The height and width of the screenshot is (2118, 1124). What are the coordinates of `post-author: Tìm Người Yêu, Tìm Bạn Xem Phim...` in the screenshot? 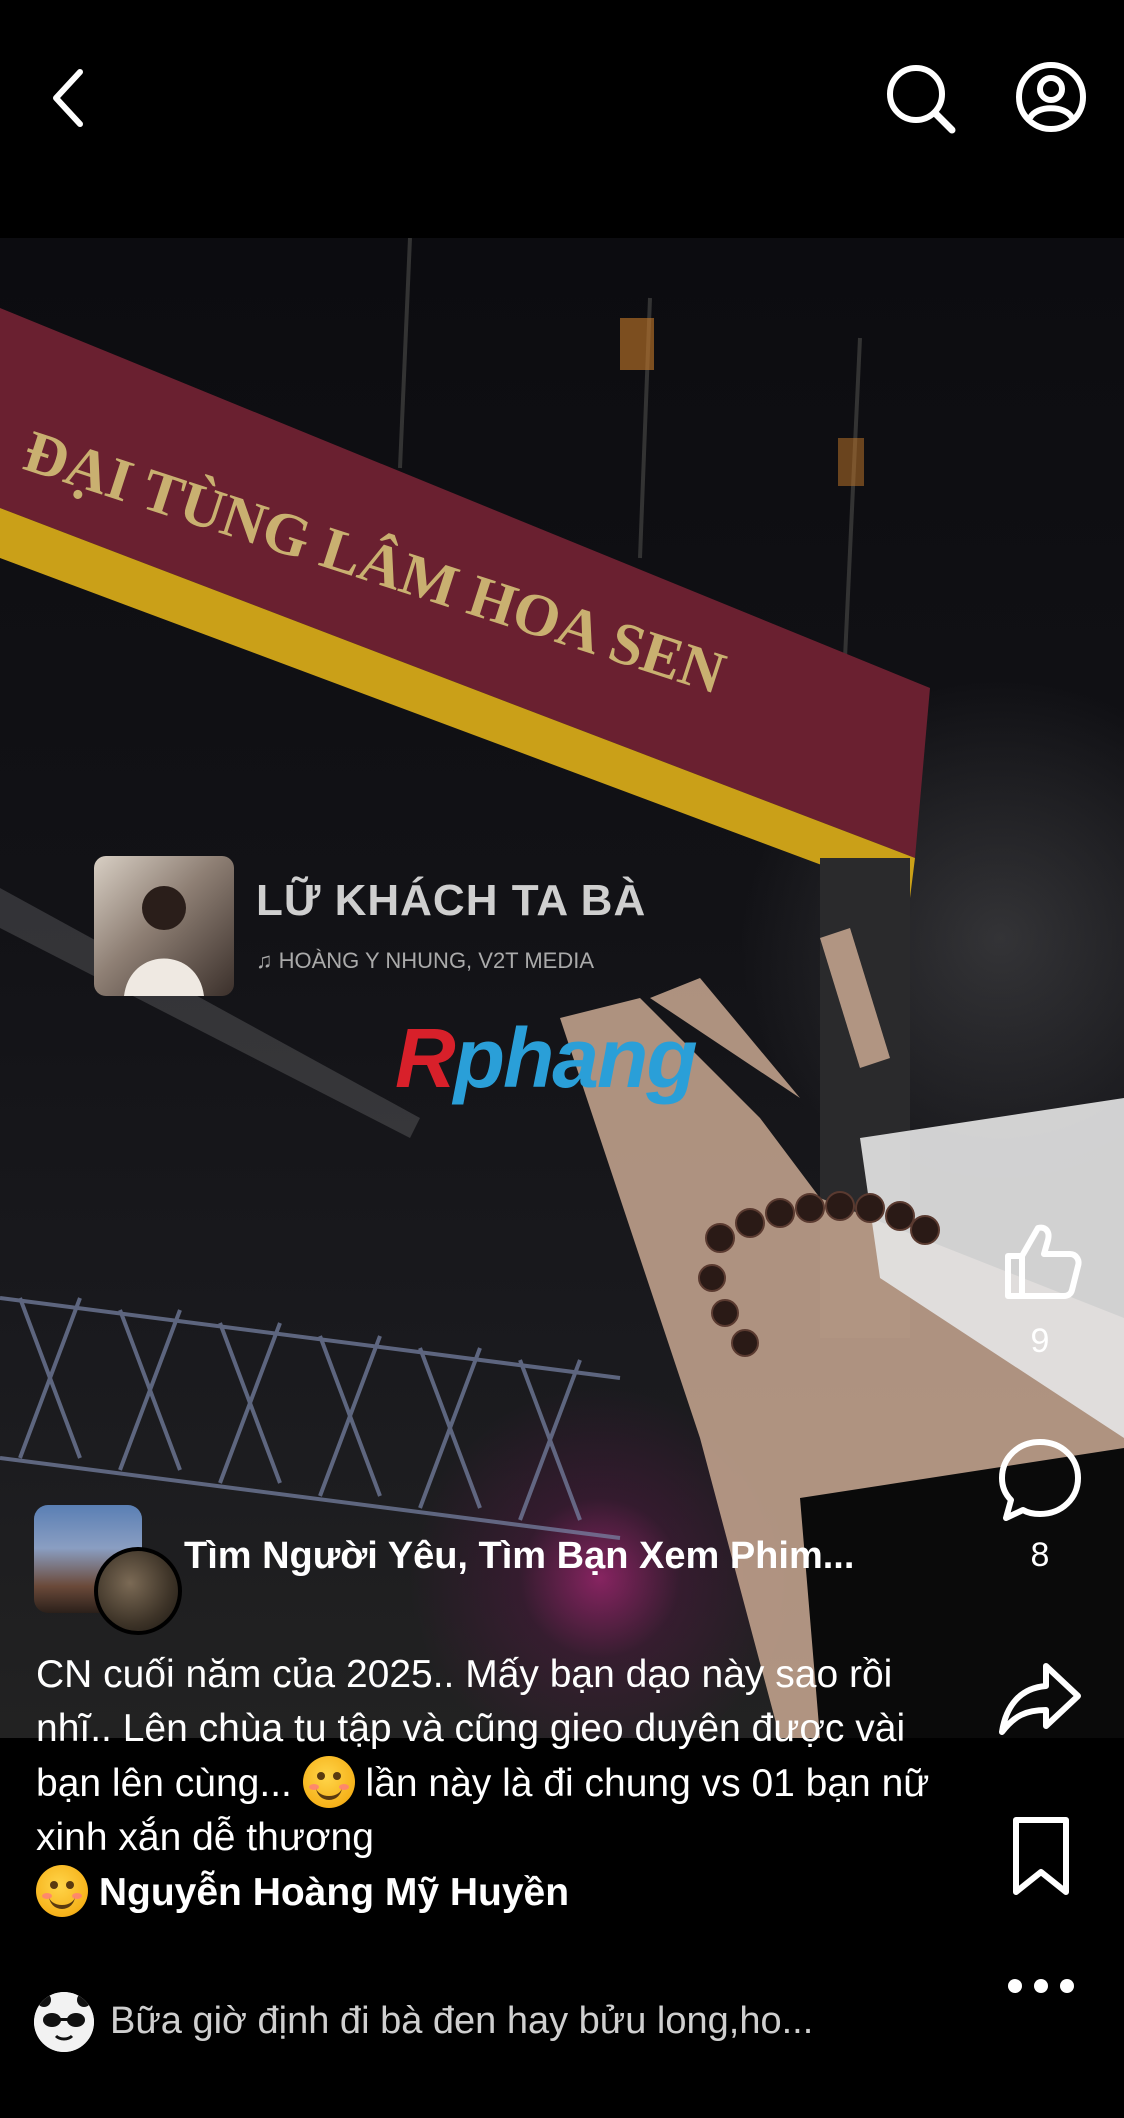 It's located at (504, 1570).